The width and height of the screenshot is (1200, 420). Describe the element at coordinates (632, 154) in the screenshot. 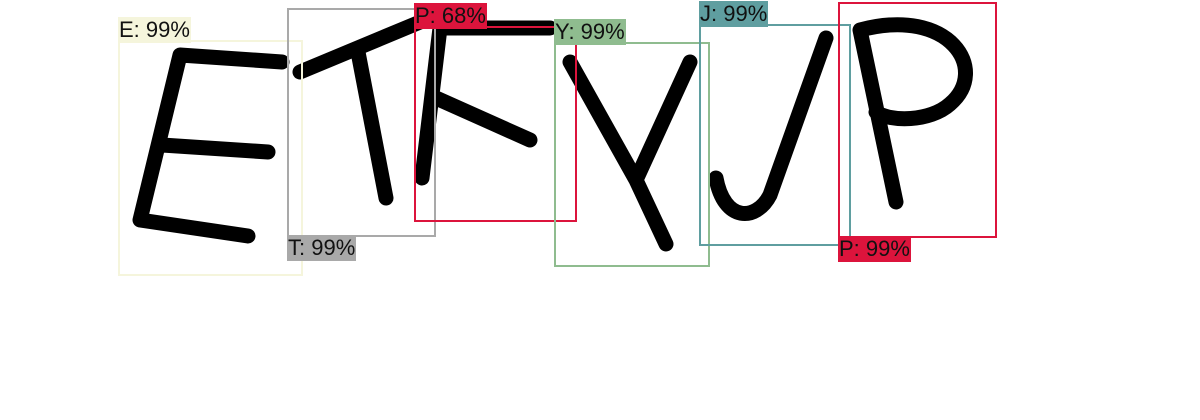

I see `detection-box-y` at that location.